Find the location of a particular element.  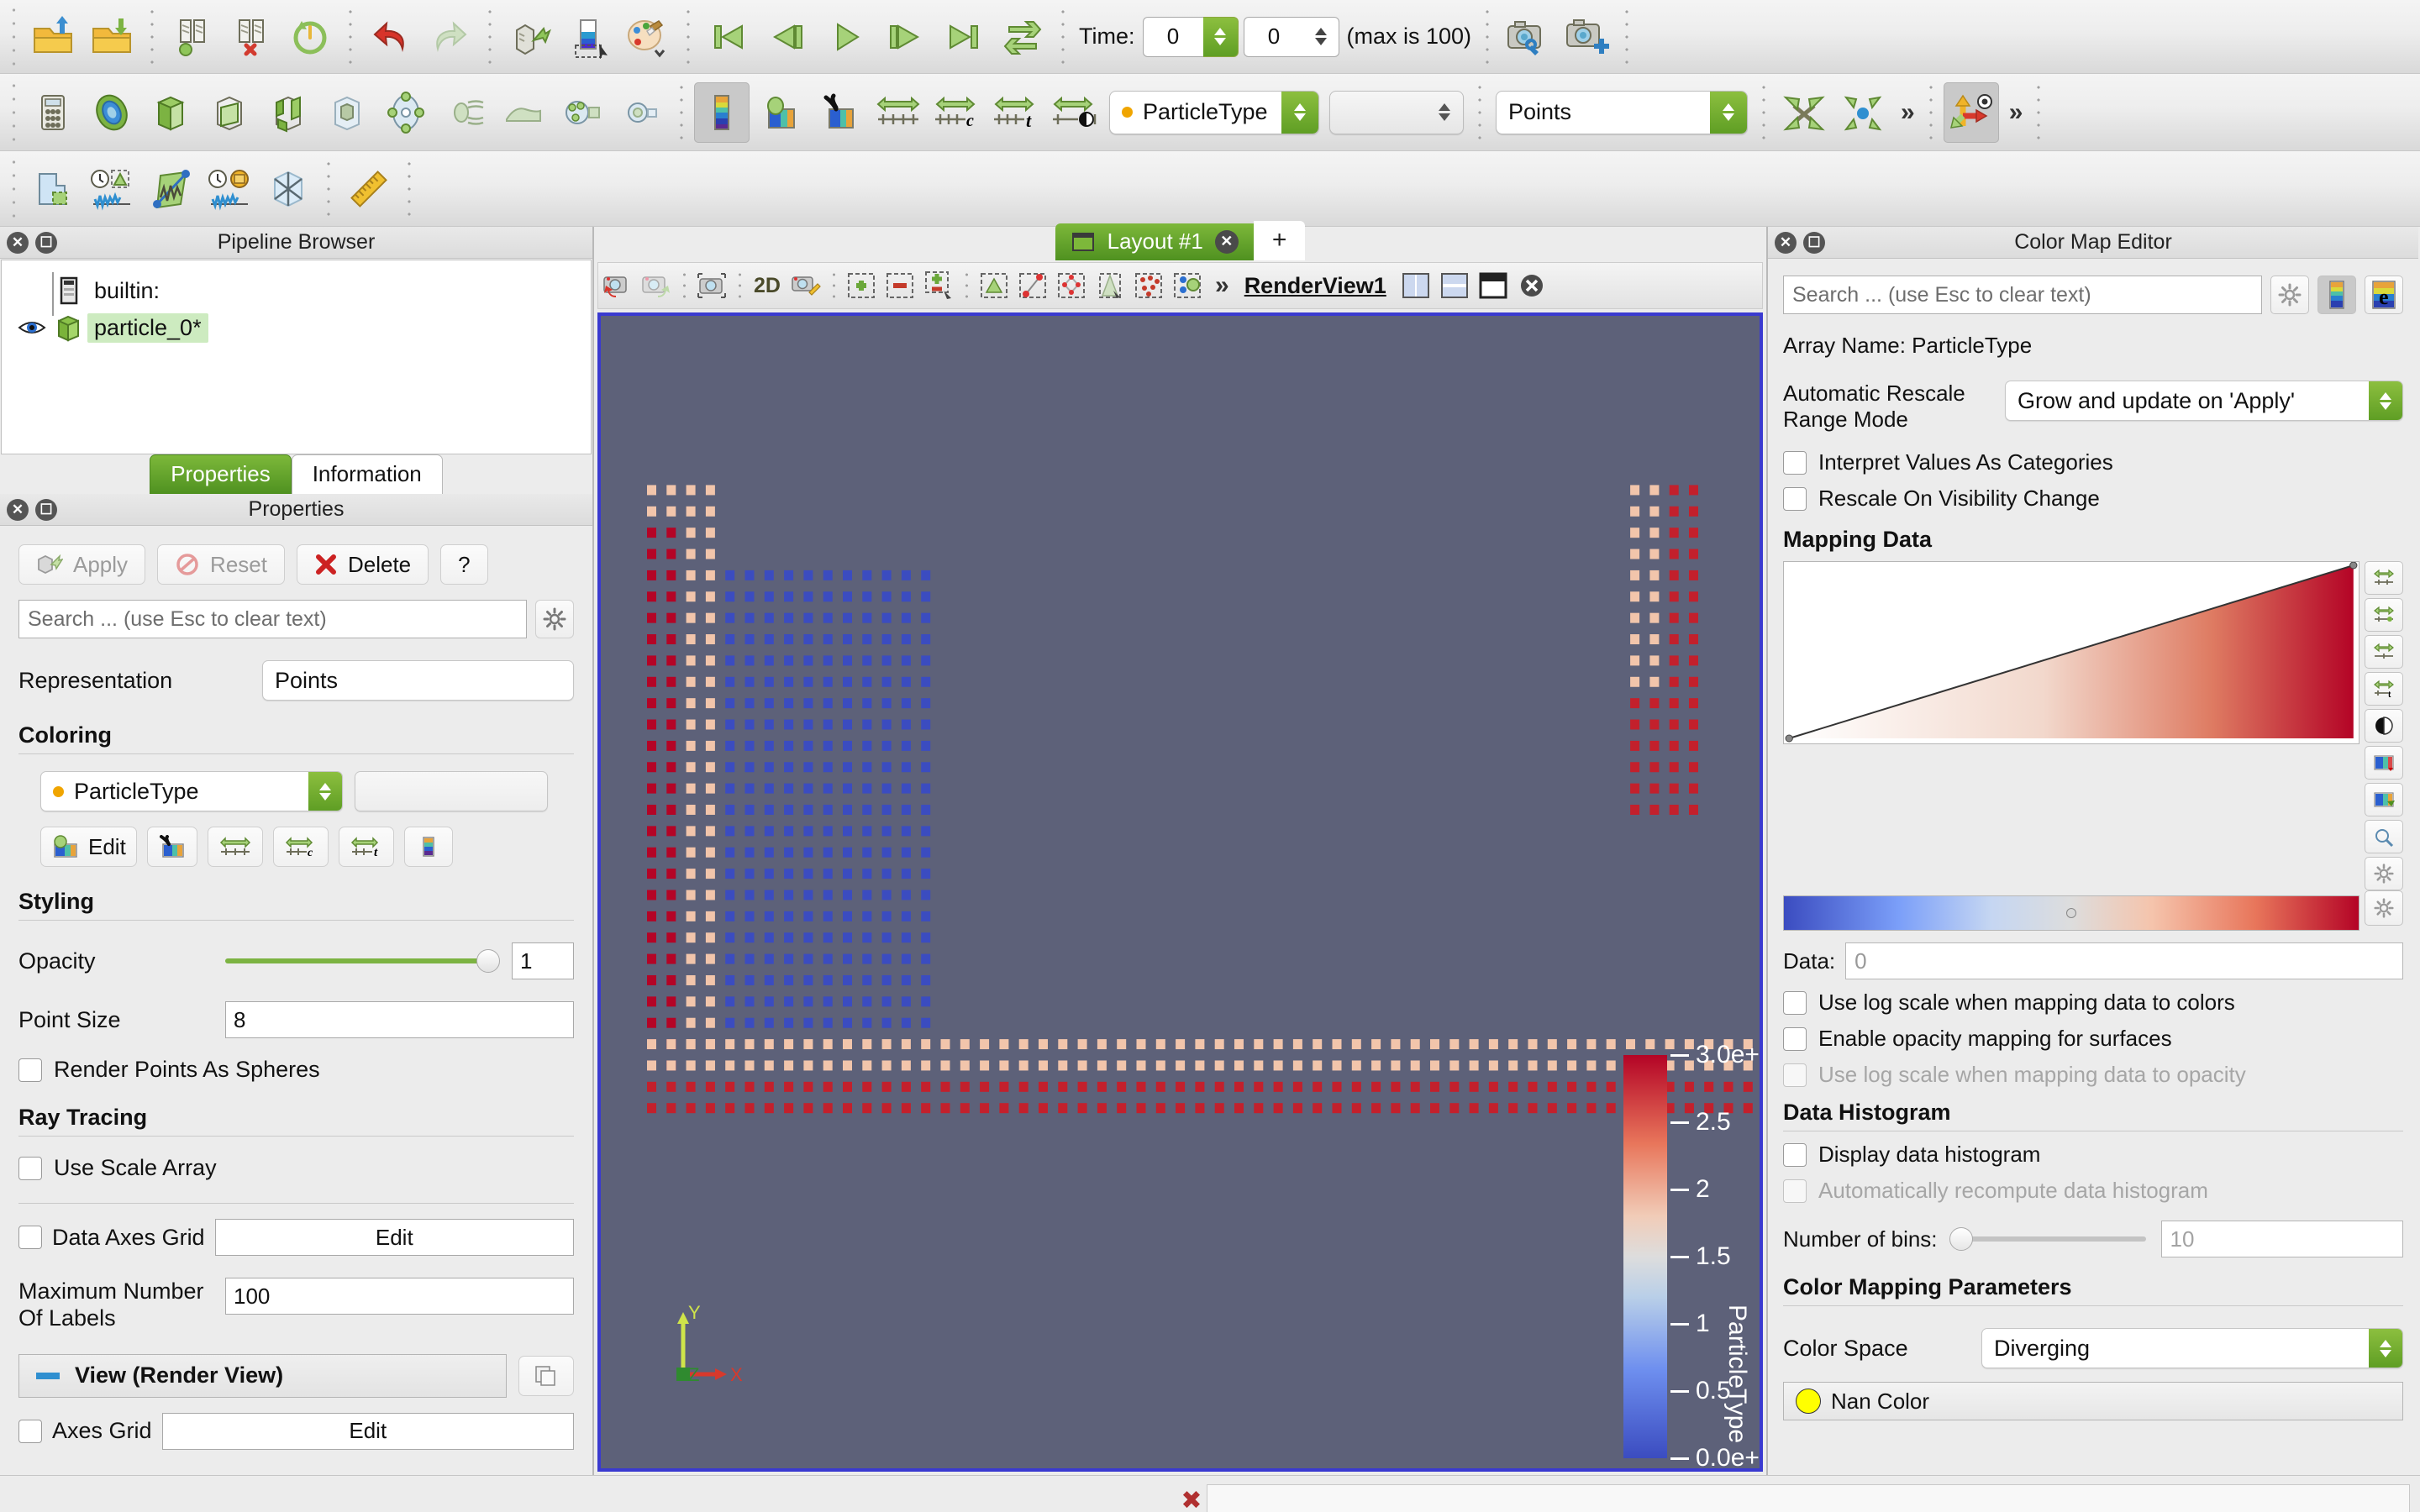

add-camera-icon is located at coordinates (1587, 37).